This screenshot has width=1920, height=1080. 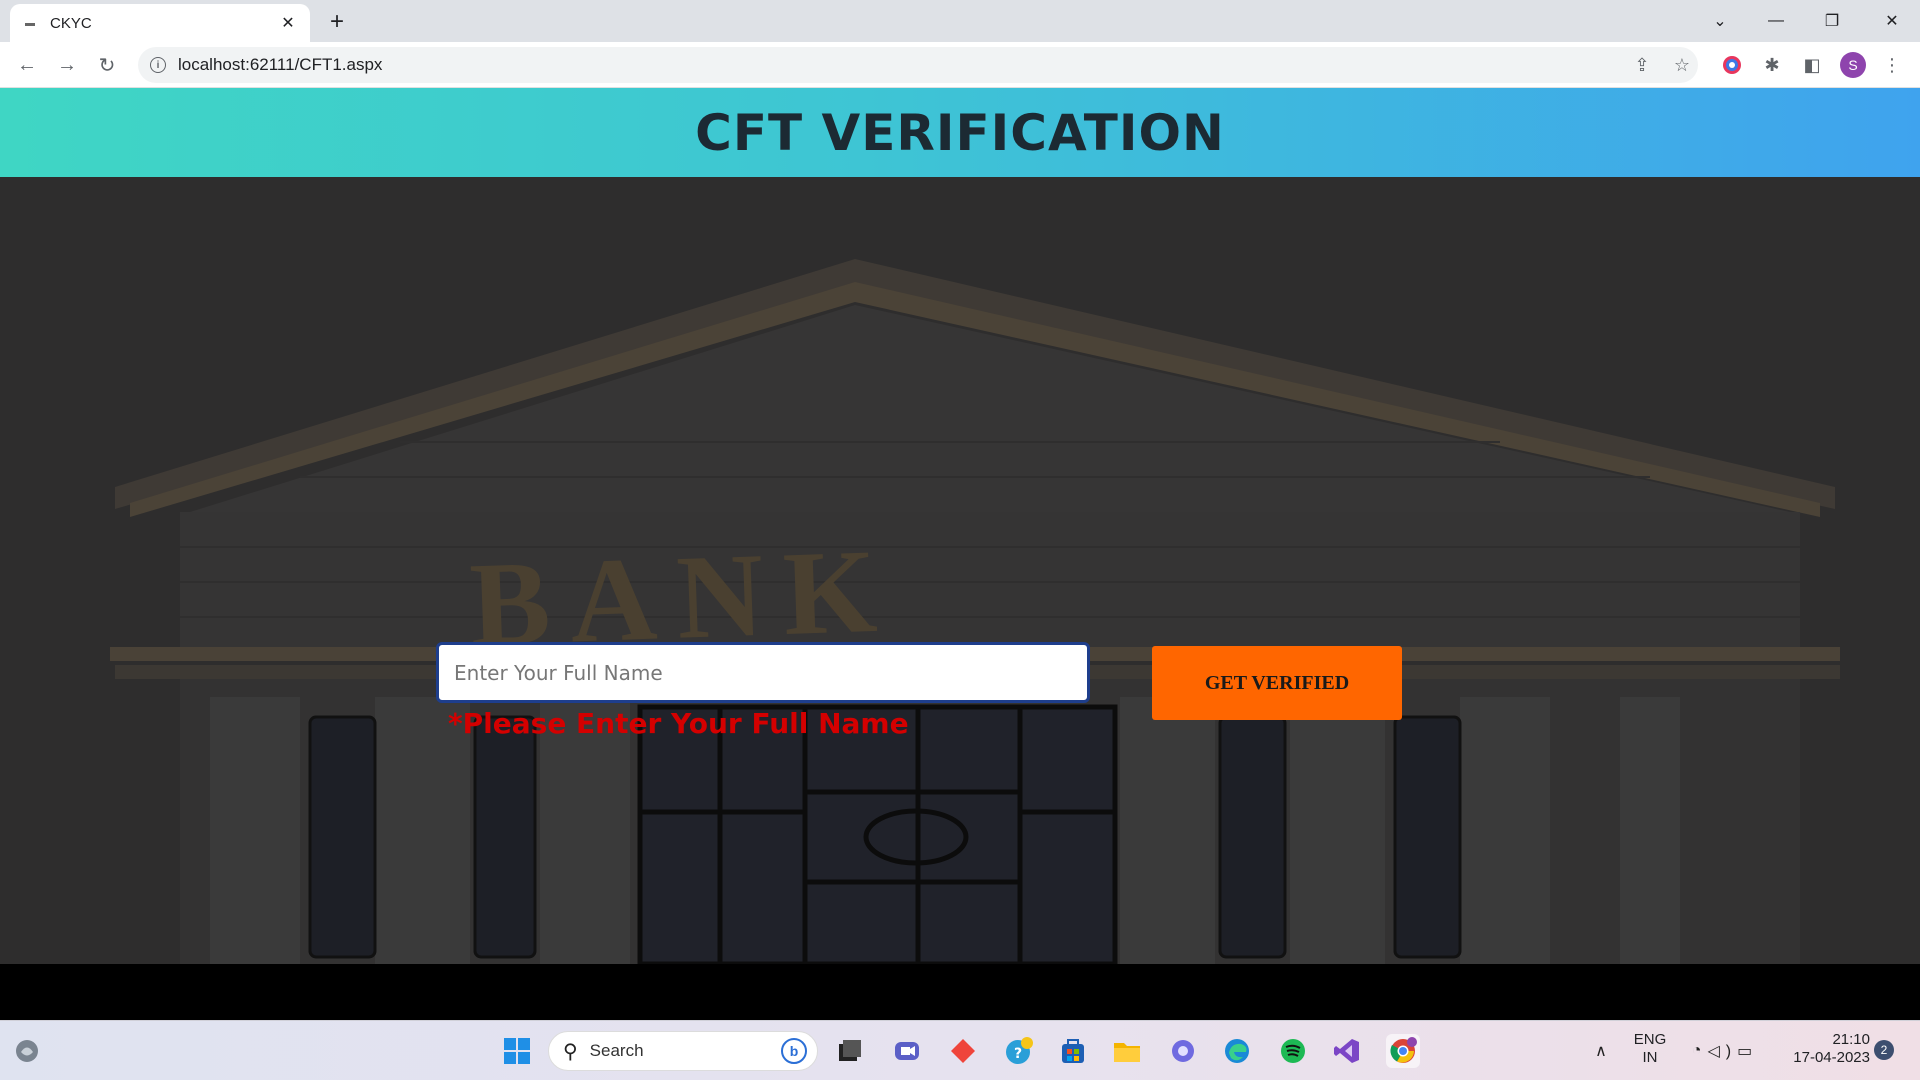 I want to click on bing-icon: b, so click(x=794, y=1051).